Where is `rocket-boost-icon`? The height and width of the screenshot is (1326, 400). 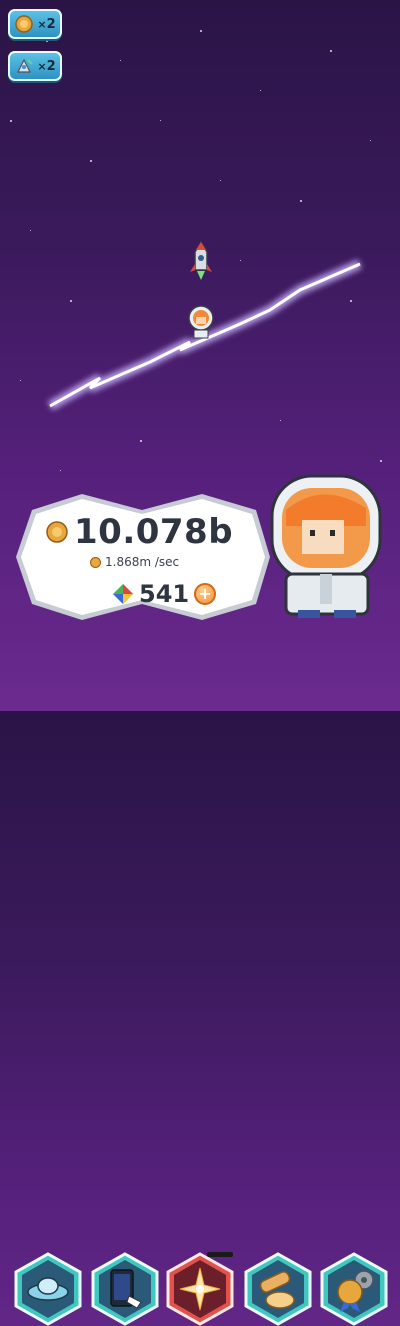
rocket-boost-icon is located at coordinates (25, 65).